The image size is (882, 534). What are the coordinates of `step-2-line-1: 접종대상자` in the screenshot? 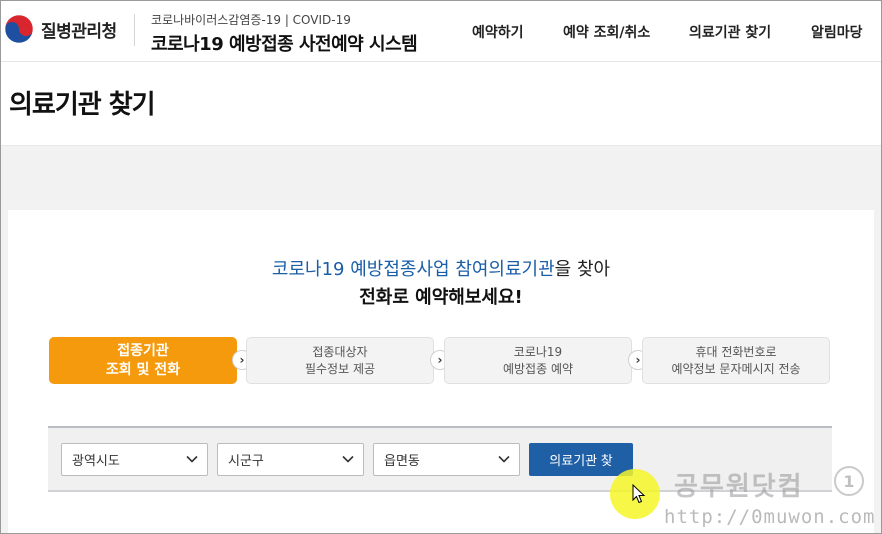 It's located at (340, 351).